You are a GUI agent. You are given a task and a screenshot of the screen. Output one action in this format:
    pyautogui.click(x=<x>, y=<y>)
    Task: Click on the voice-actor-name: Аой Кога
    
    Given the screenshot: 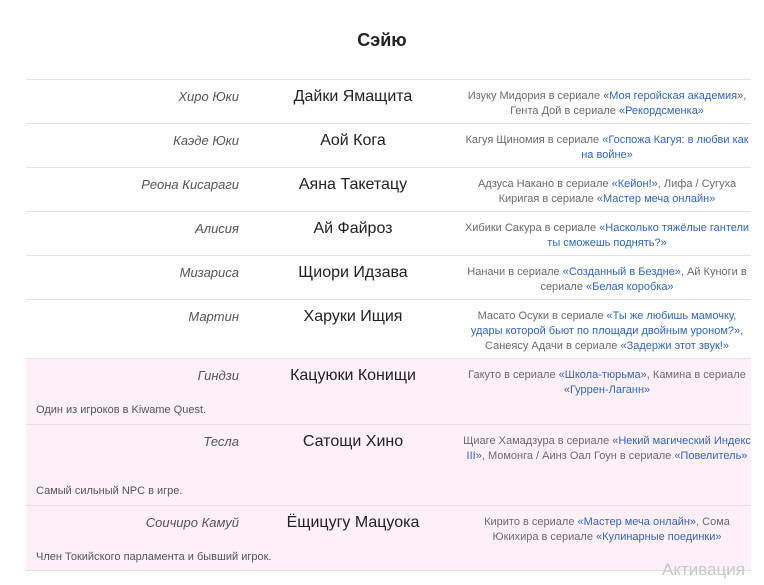 What is the action you would take?
    pyautogui.click(x=353, y=140)
    